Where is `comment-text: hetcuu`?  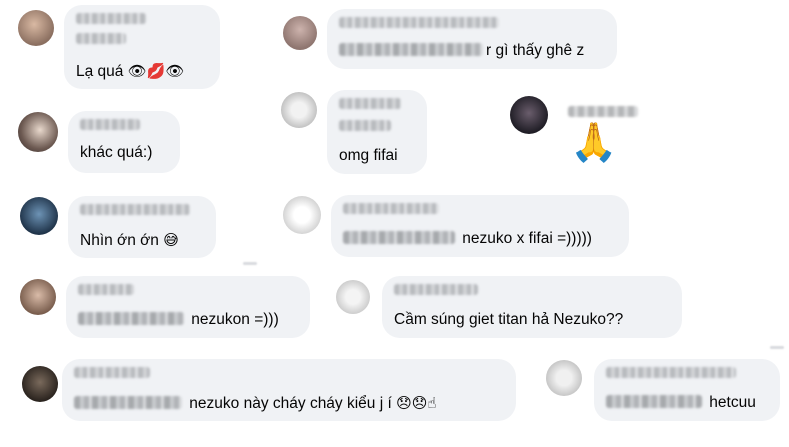
comment-text: hetcuu is located at coordinates (681, 403).